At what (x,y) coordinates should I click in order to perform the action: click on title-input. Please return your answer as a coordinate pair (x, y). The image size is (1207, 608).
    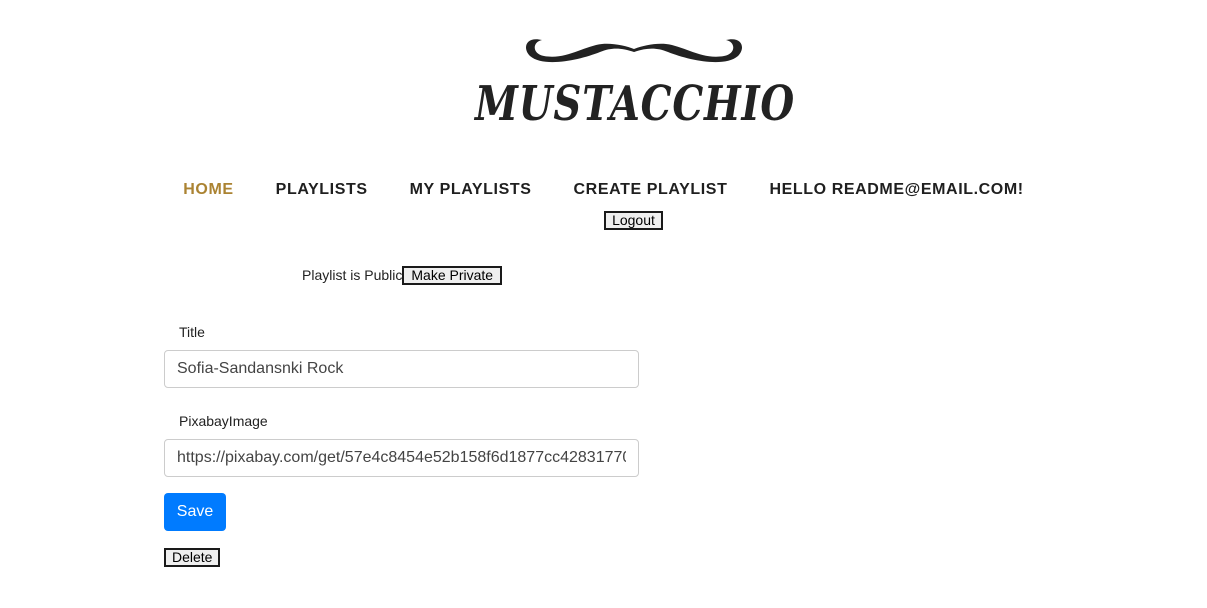
    Looking at the image, I should click on (401, 369).